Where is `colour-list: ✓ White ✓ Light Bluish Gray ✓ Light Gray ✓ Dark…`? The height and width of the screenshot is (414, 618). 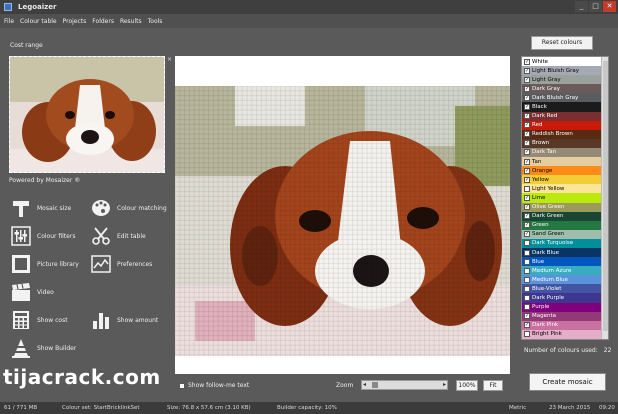
colour-list: ✓ White ✓ Light Bluish Gray ✓ Light Gray ✓ Dark… is located at coordinates (565, 198).